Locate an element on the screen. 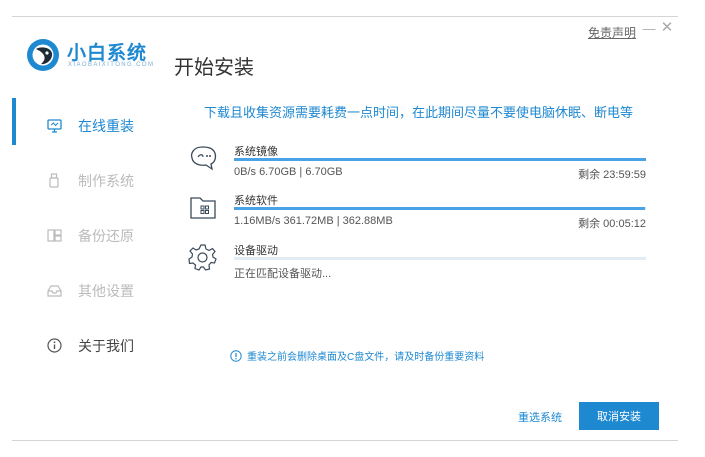 This screenshot has width=705, height=457. monitor-icon is located at coordinates (54, 126).